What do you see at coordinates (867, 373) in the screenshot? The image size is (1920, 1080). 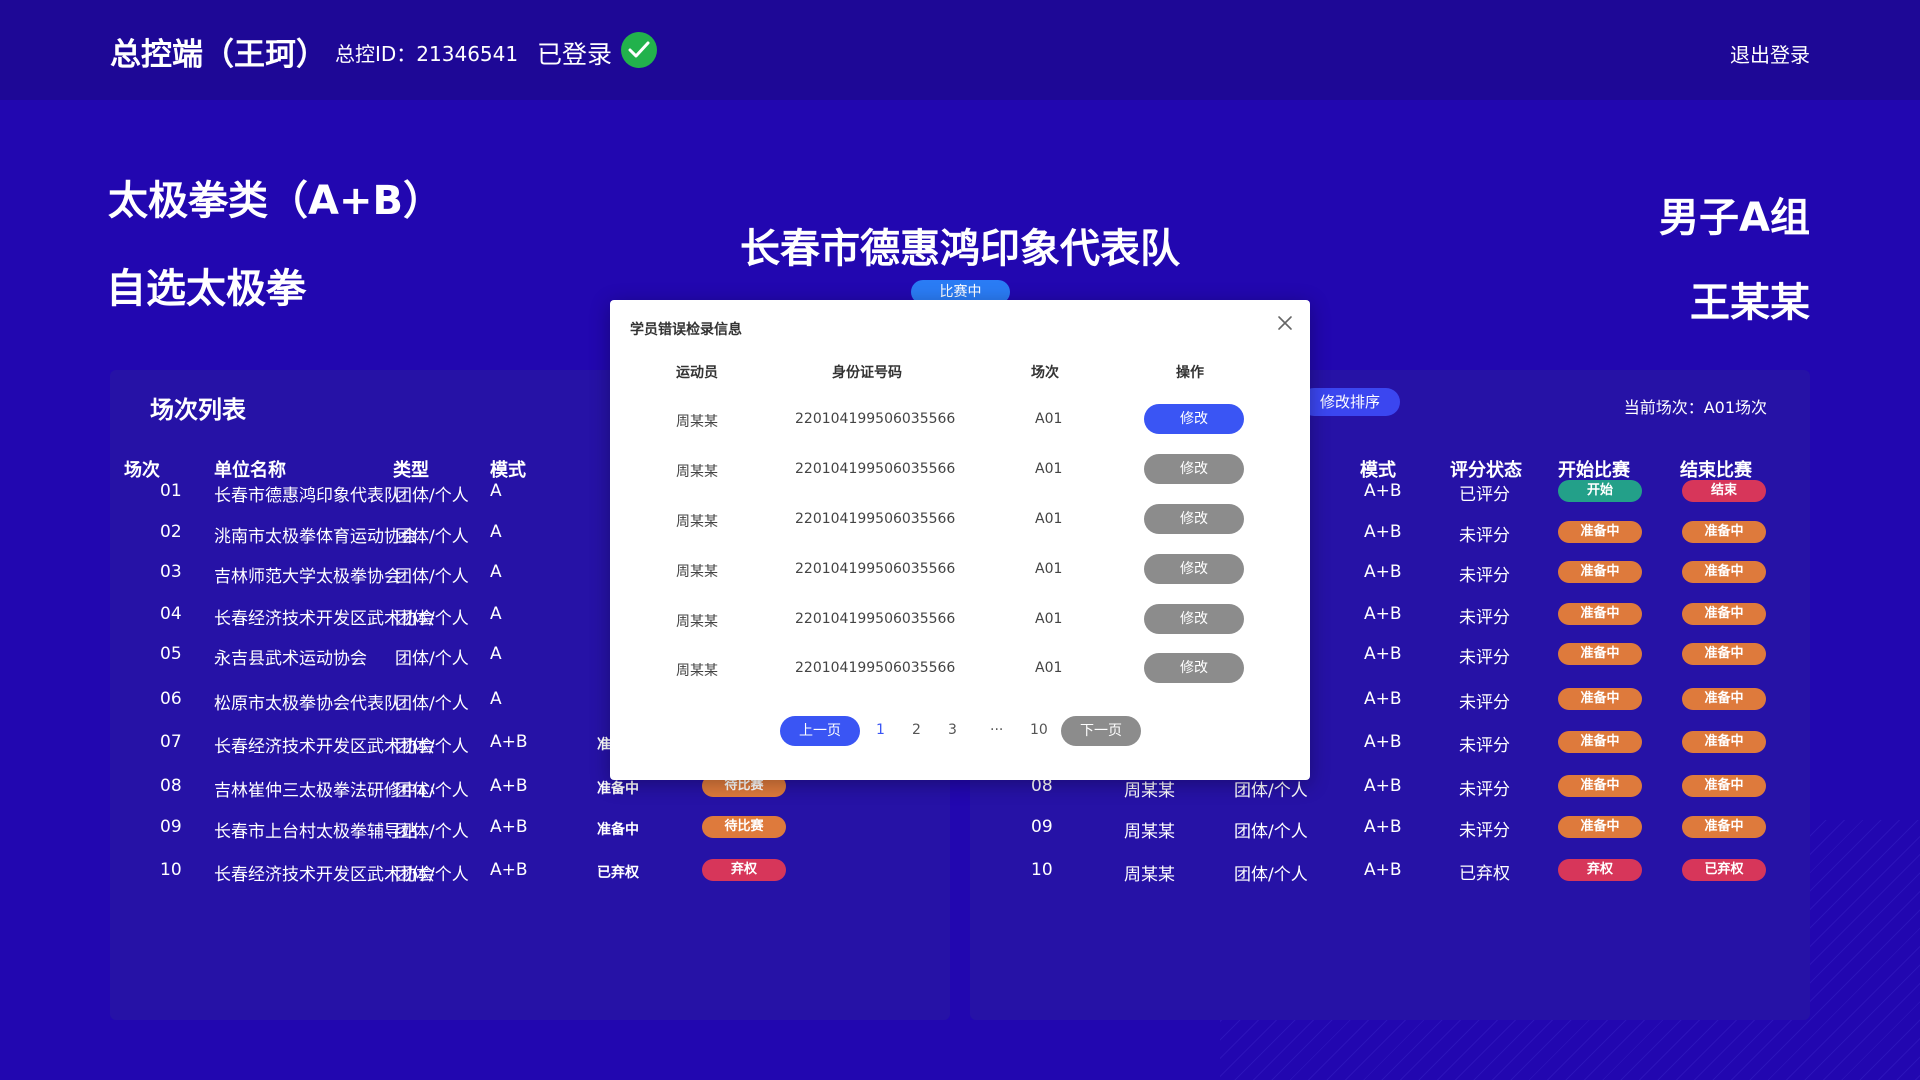 I see `modal-column-header: 身份证号码` at bounding box center [867, 373].